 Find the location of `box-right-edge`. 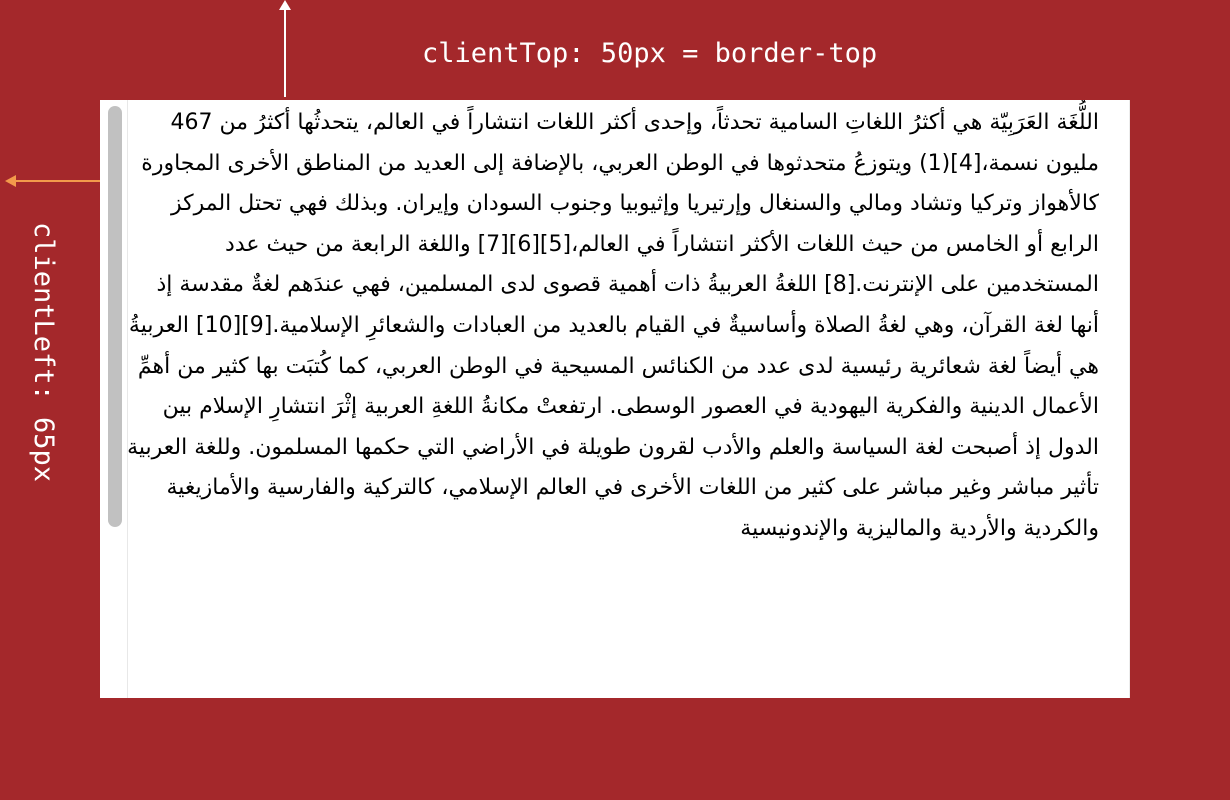

box-right-edge is located at coordinates (1129, 399).